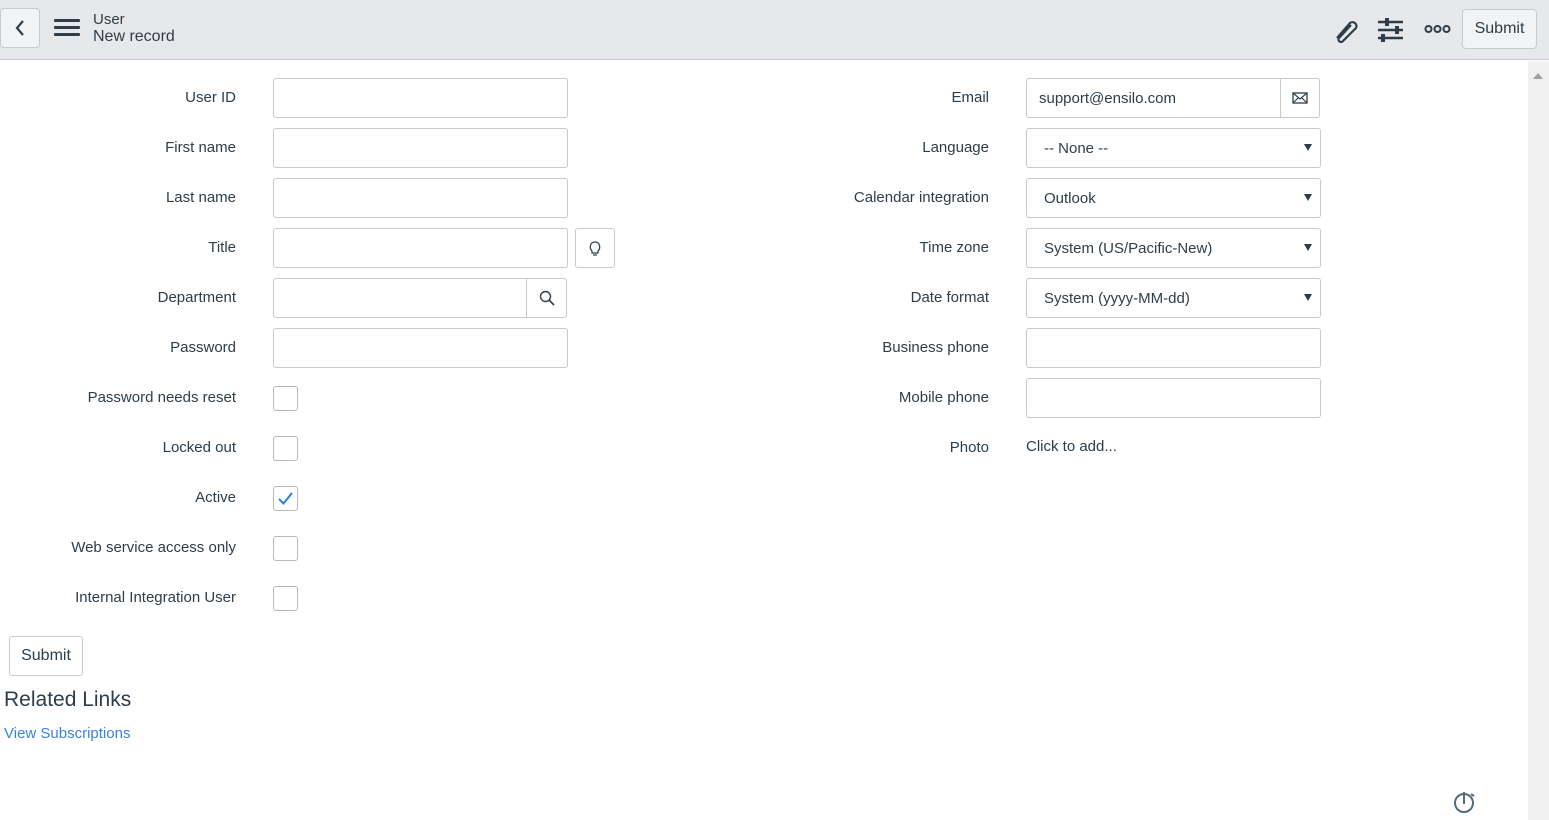 Image resolution: width=1549 pixels, height=820 pixels. What do you see at coordinates (285, 448) in the screenshot?
I see `locked-out-checkbox` at bounding box center [285, 448].